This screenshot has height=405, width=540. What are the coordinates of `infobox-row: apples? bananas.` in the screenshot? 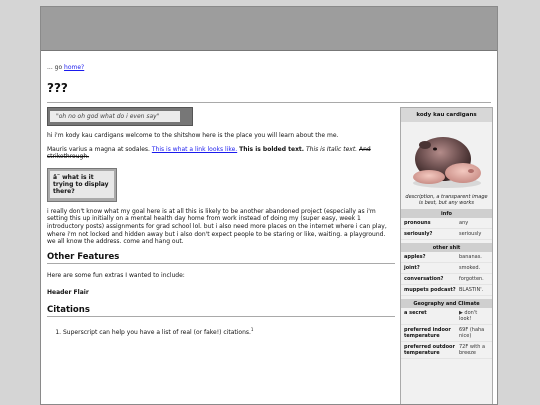 It's located at (446, 257).